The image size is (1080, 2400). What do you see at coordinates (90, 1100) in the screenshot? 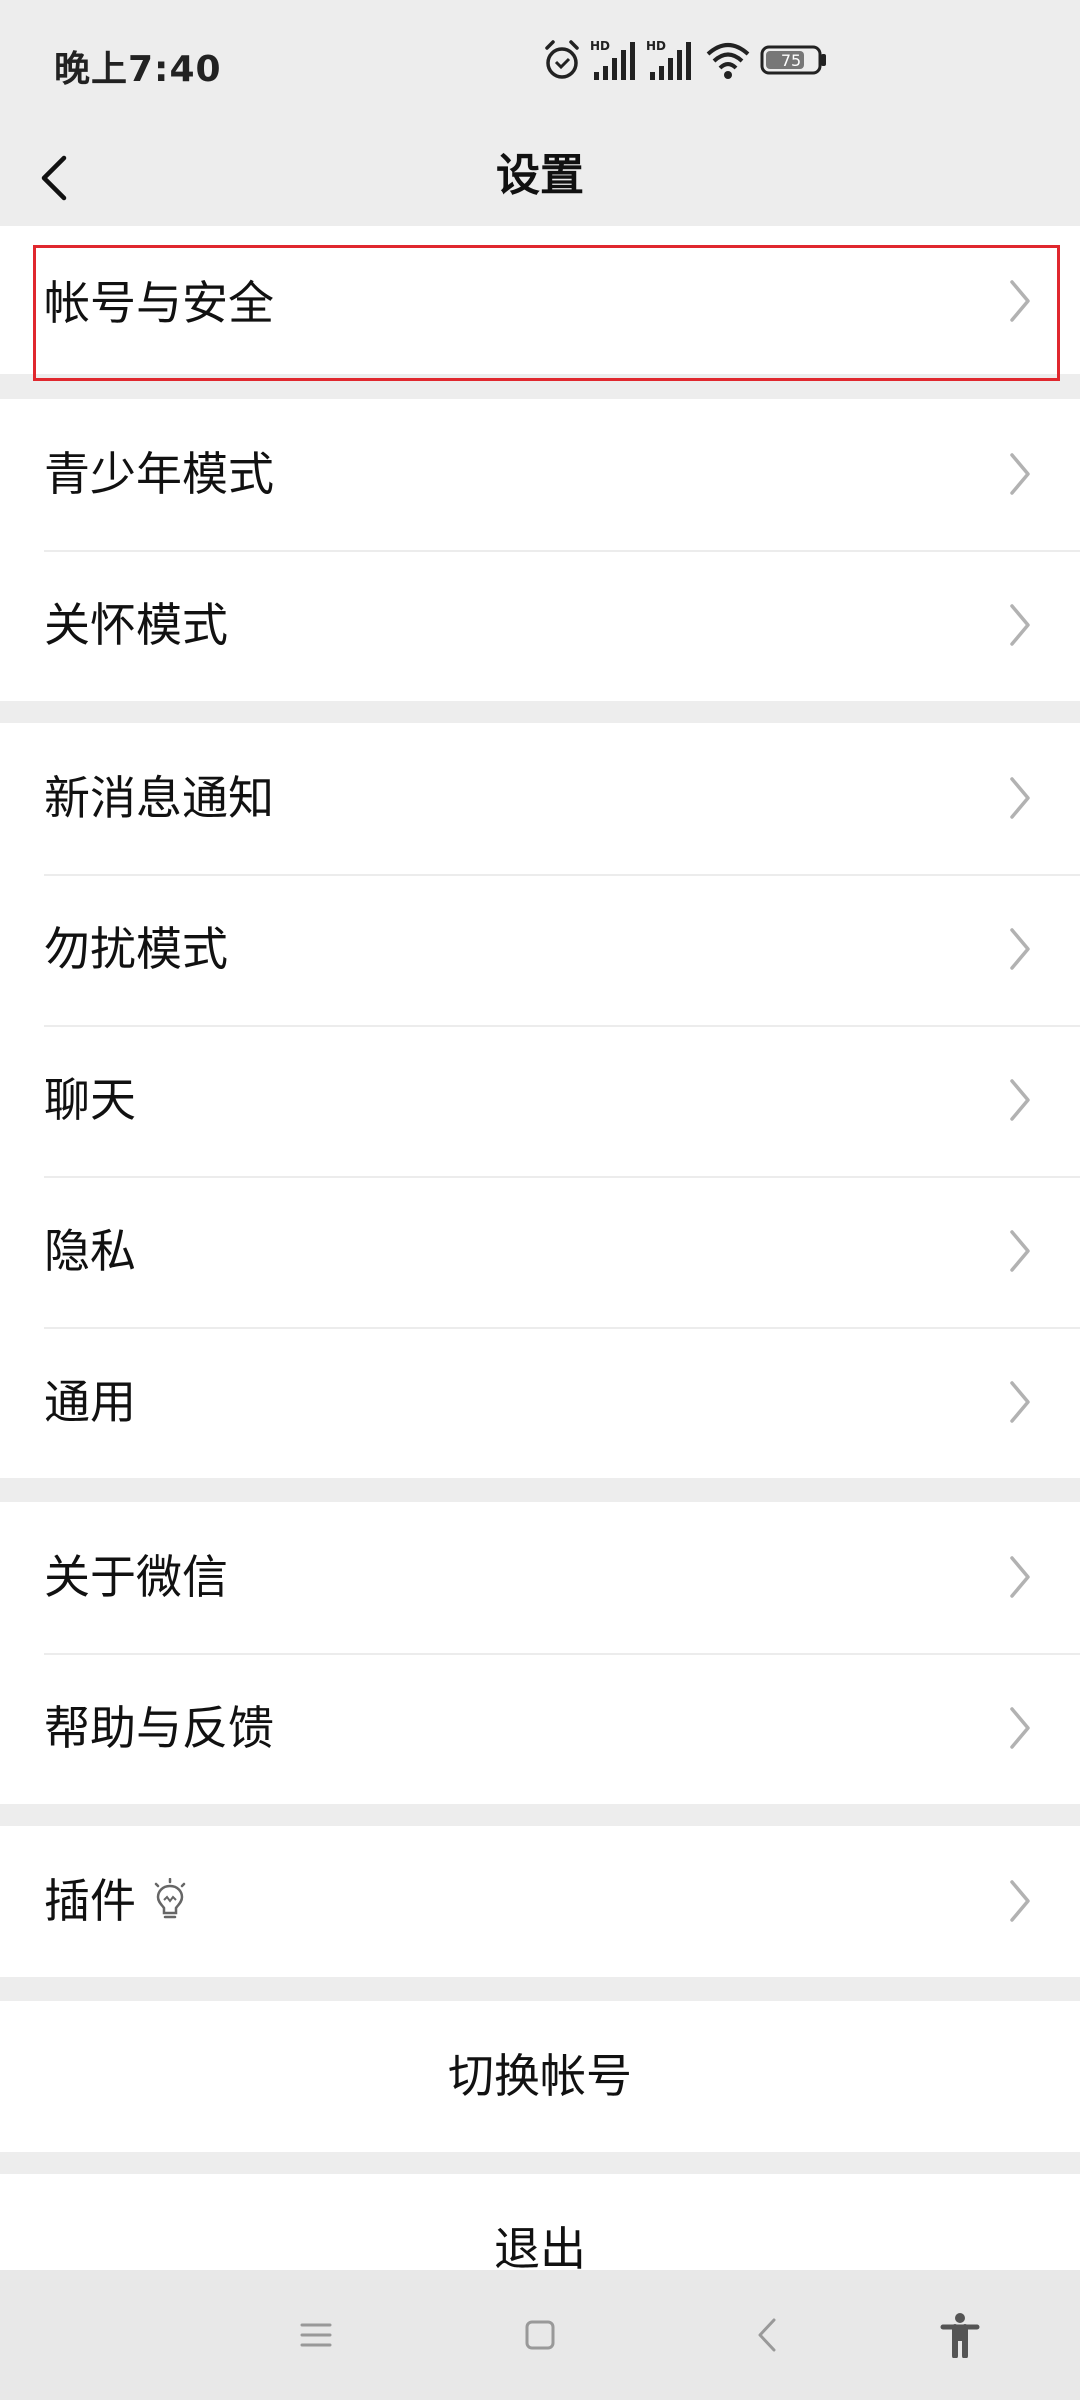
I see `settings-item-label: 聊天` at bounding box center [90, 1100].